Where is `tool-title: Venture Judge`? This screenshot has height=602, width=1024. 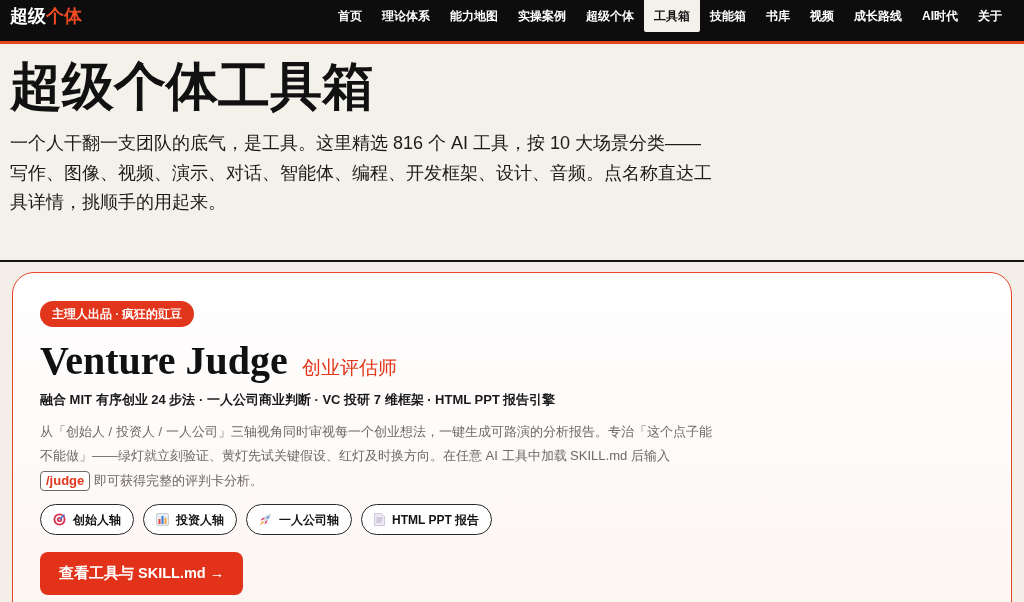
tool-title: Venture Judge is located at coordinates (164, 361).